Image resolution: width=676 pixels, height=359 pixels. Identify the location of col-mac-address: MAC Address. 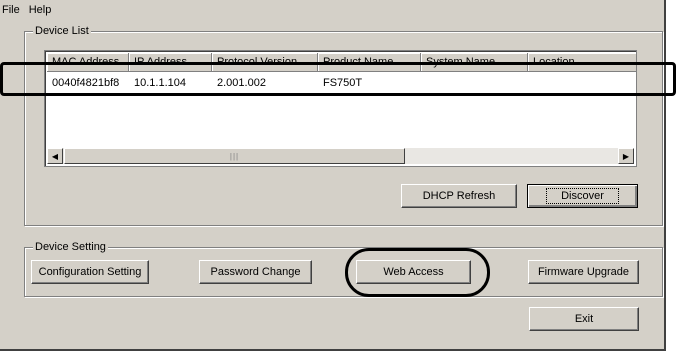
(88, 62).